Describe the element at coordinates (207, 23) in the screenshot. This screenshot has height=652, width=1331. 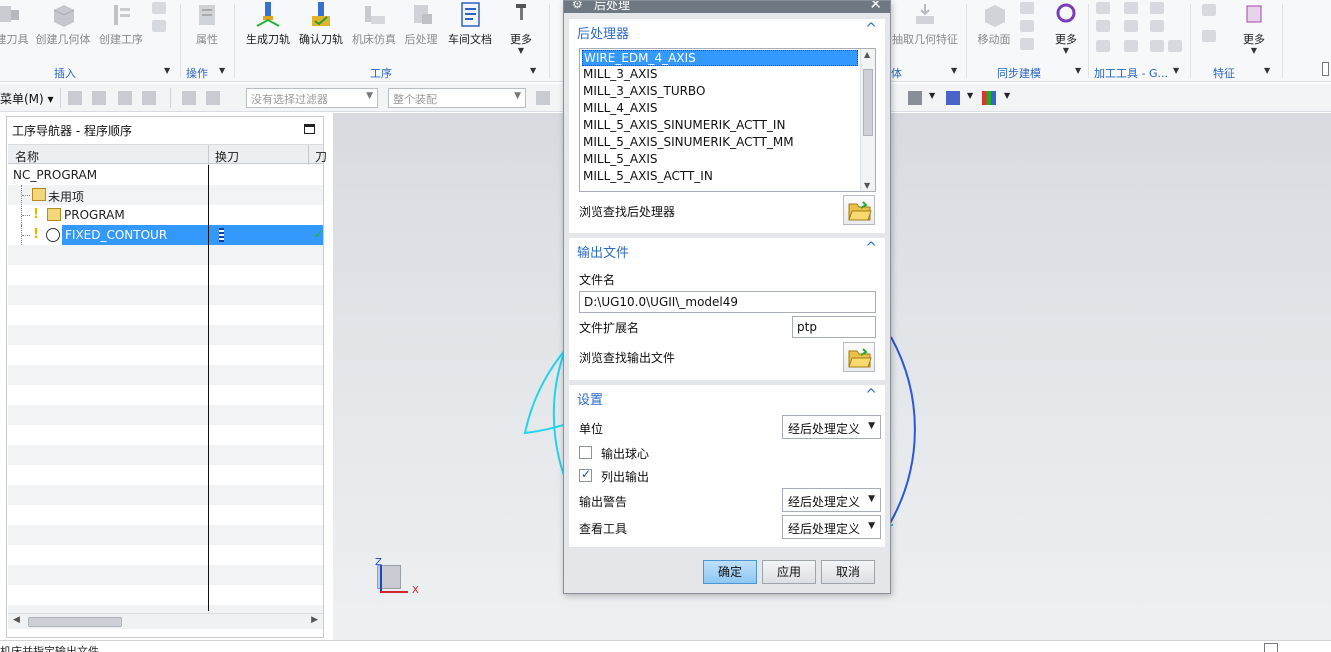
I see `properties-button: 属性` at that location.